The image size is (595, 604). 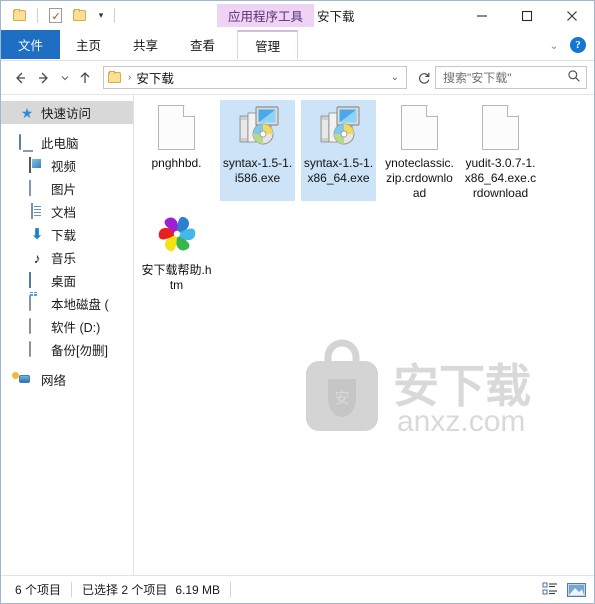 What do you see at coordinates (550, 589) in the screenshot?
I see `details-view-button` at bounding box center [550, 589].